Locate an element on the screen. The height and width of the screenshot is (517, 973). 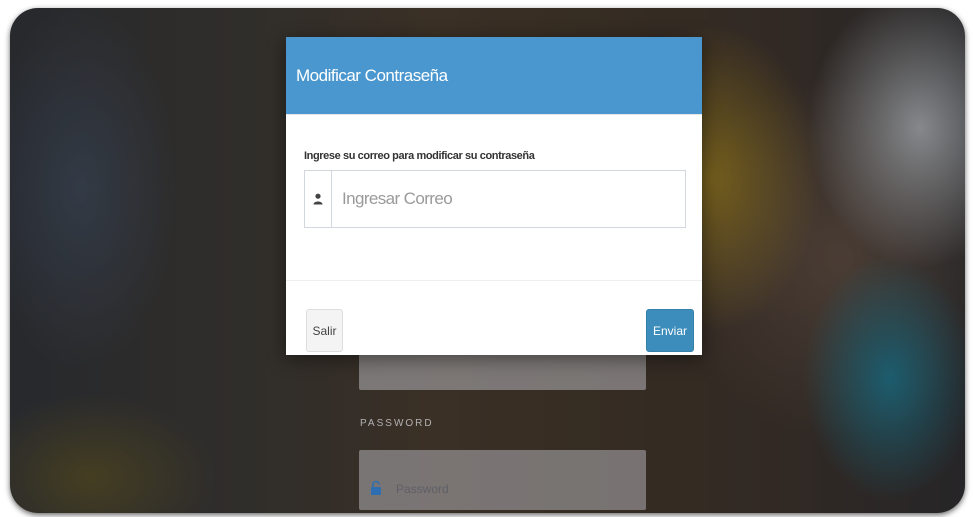
background-password-field is located at coordinates (502, 480).